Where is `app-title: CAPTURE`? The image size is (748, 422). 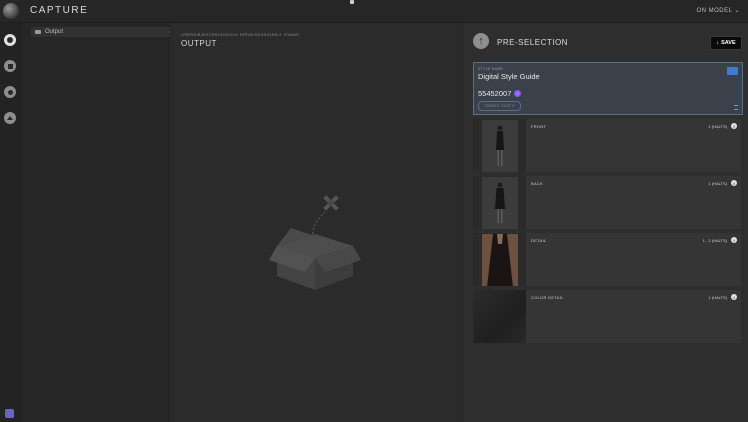
app-title: CAPTURE is located at coordinates (59, 10).